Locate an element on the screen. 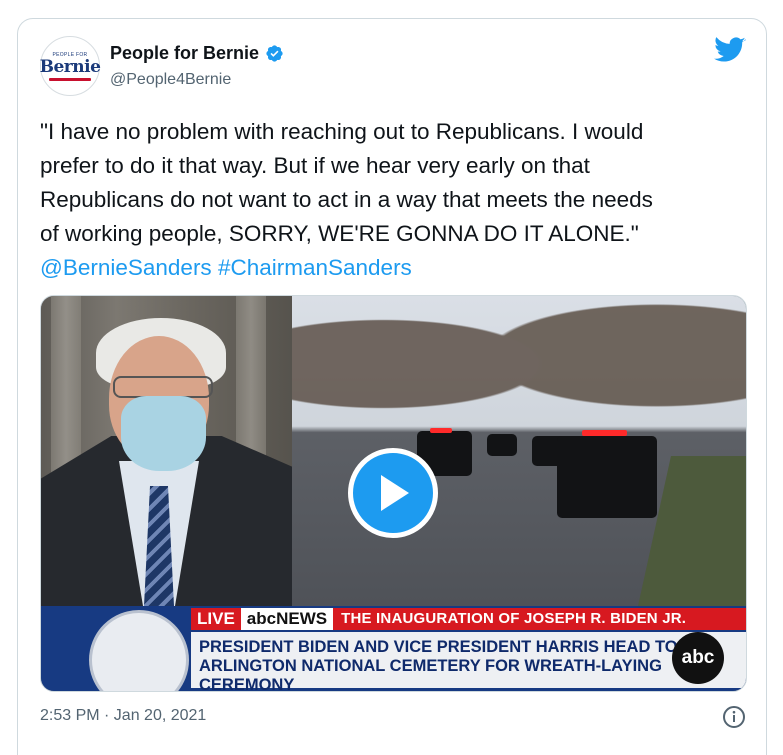 This screenshot has width=783, height=755. play-button is located at coordinates (393, 493).